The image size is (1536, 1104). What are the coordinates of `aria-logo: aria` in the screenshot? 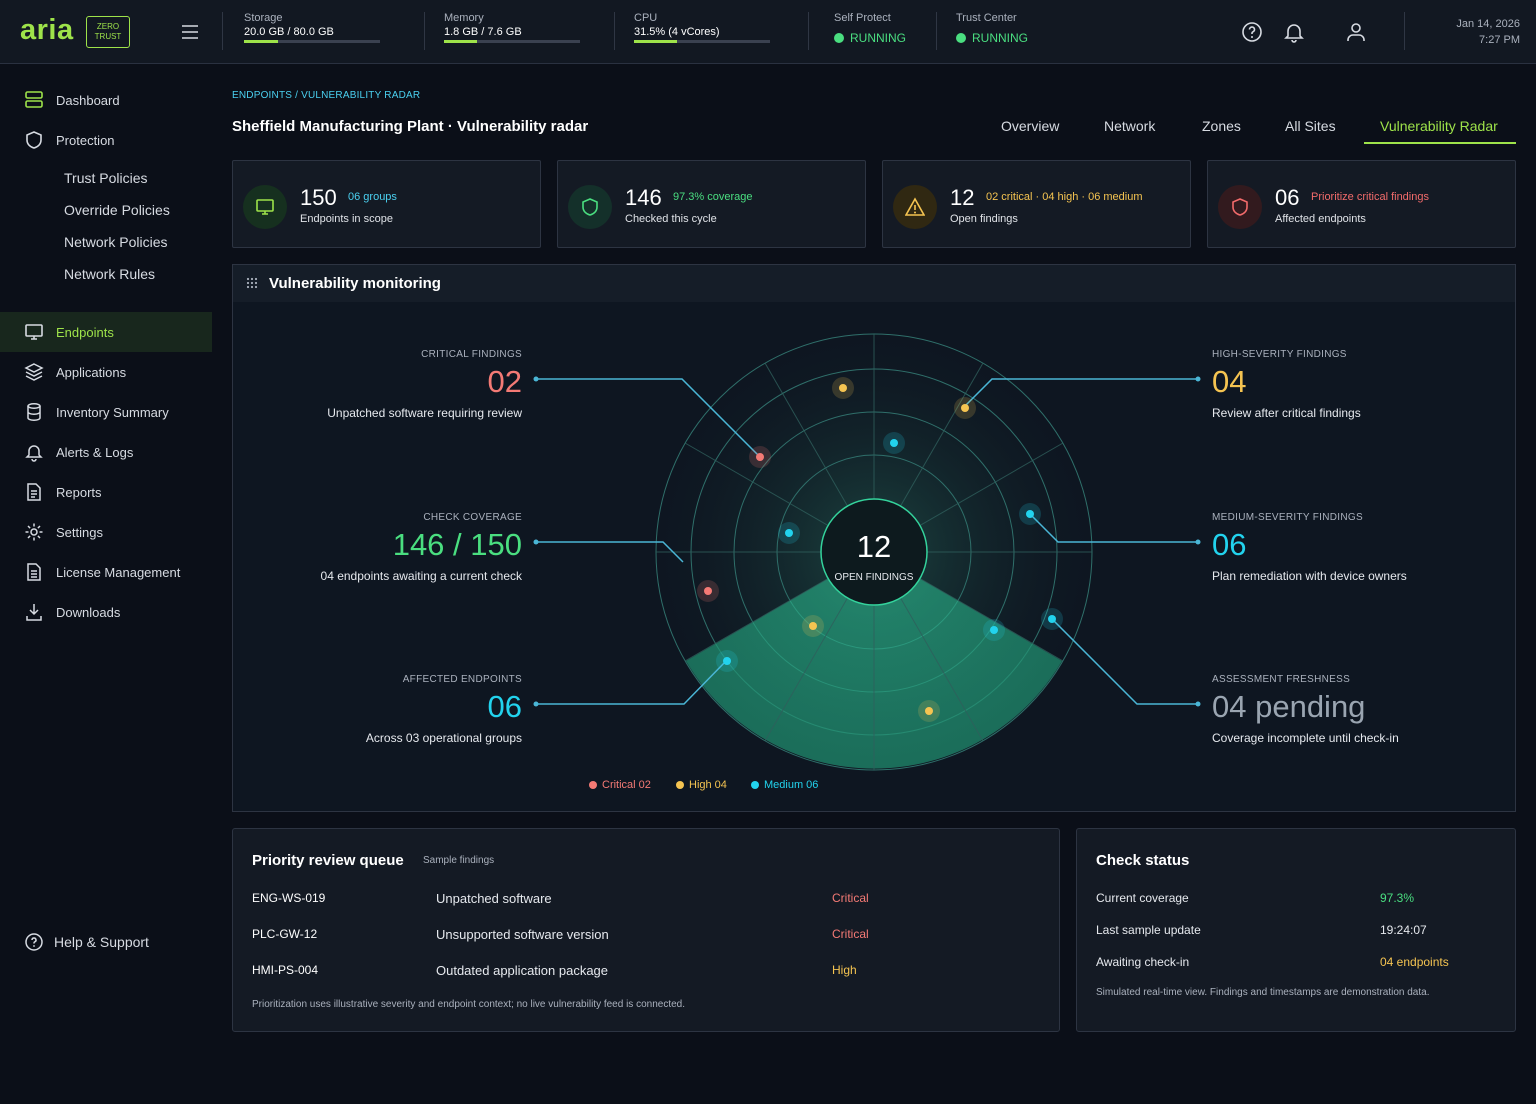 It's located at (47, 30).